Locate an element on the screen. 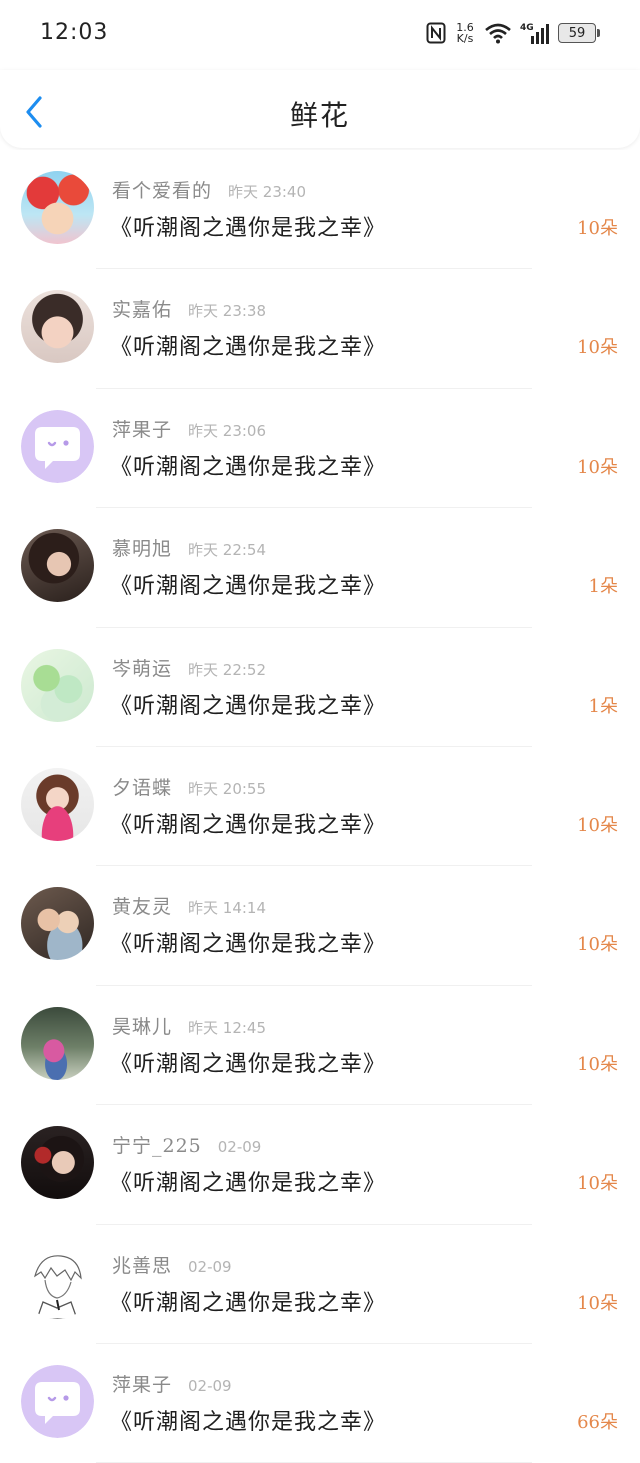 Image resolution: width=640 pixels, height=1463 pixels. list-item: 夕语蝶 昨天 20:55 《听潮阁之遇你是我之幸》 10朵 is located at coordinates (320, 807).